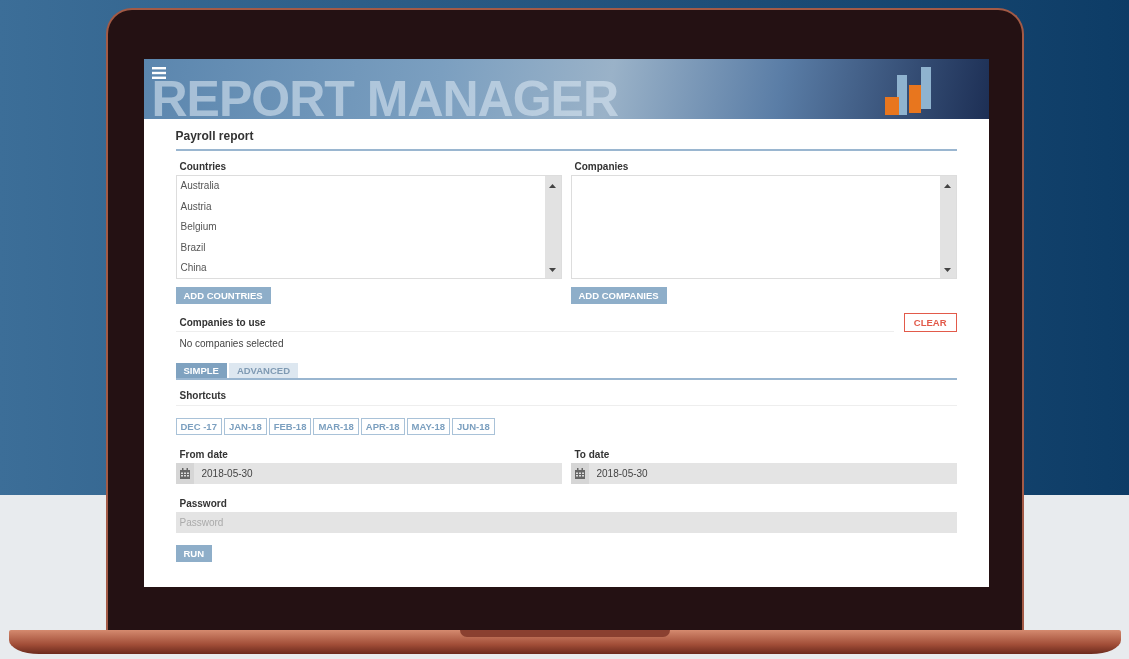  What do you see at coordinates (231, 343) in the screenshot?
I see `empty-message: No companies selected` at bounding box center [231, 343].